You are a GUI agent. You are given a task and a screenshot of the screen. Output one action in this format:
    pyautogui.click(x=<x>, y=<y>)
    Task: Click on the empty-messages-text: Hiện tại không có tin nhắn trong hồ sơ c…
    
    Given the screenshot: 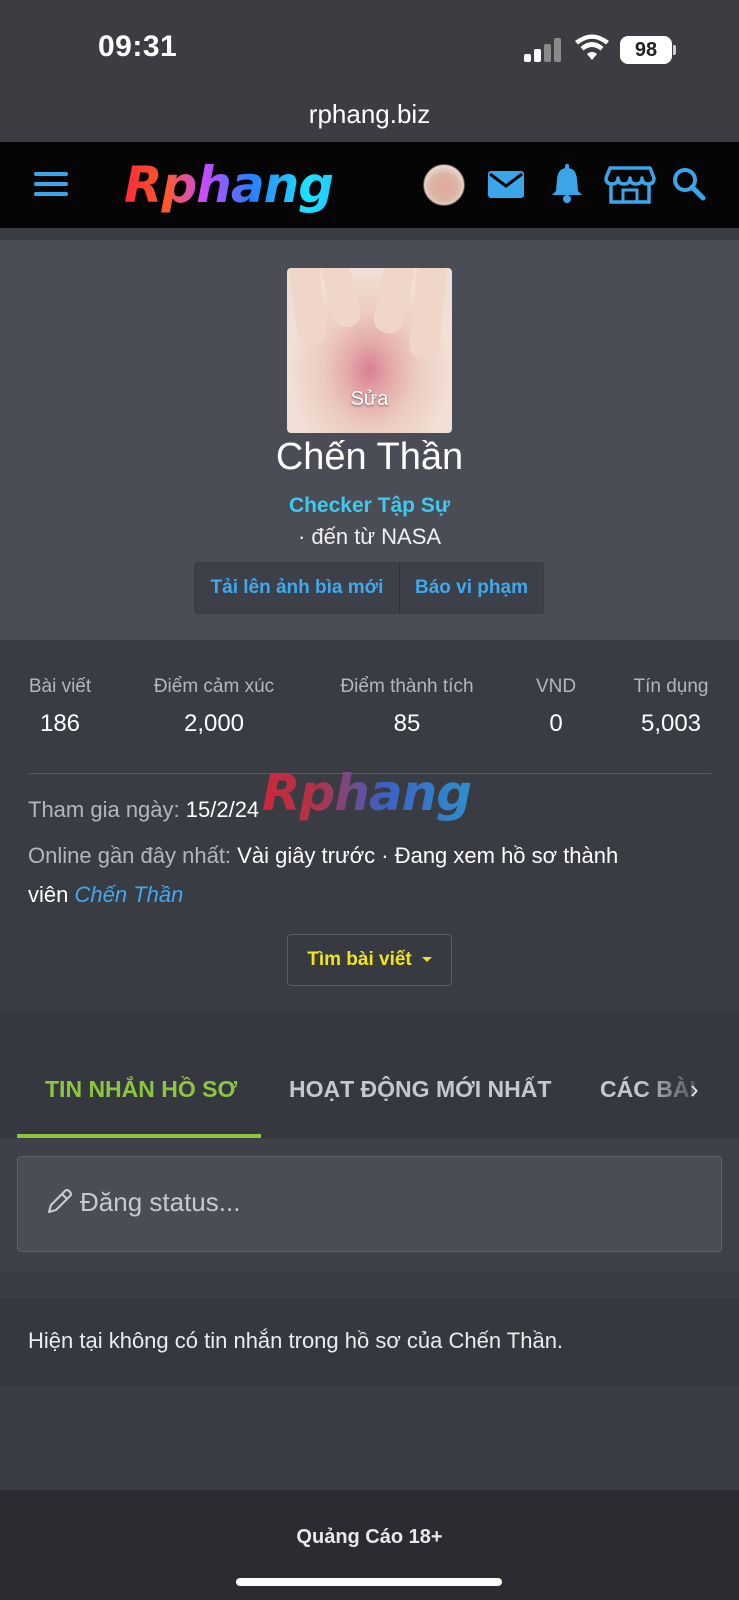 What is the action you would take?
    pyautogui.click(x=296, y=1340)
    